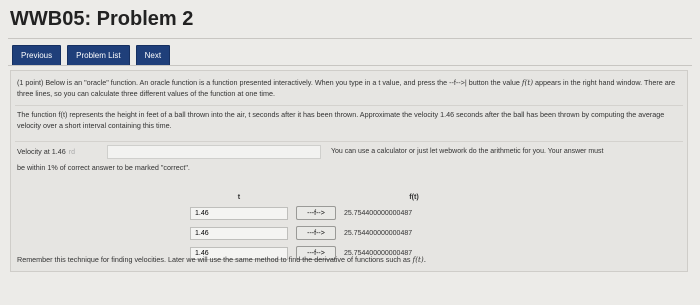  I want to click on problem-nav: Previous Problem List Next, so click(91, 55).